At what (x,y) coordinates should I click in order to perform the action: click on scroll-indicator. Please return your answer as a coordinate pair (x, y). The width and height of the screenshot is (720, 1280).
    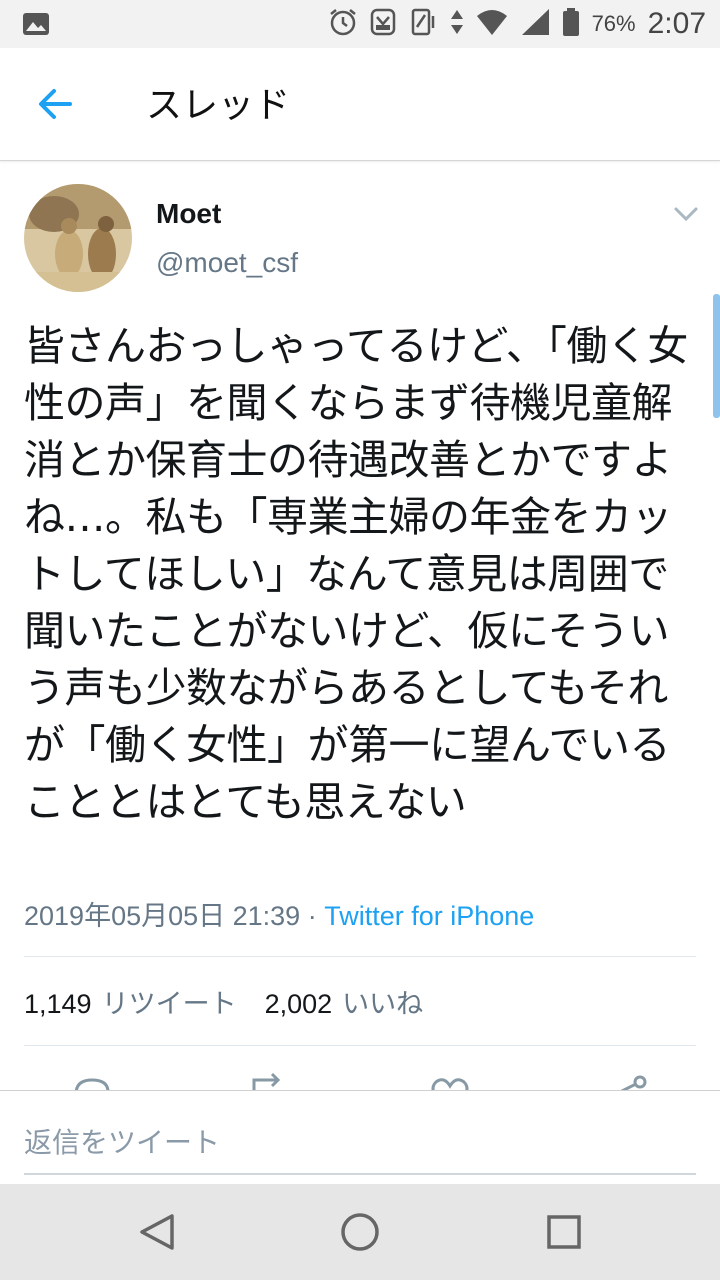
    Looking at the image, I should click on (716, 356).